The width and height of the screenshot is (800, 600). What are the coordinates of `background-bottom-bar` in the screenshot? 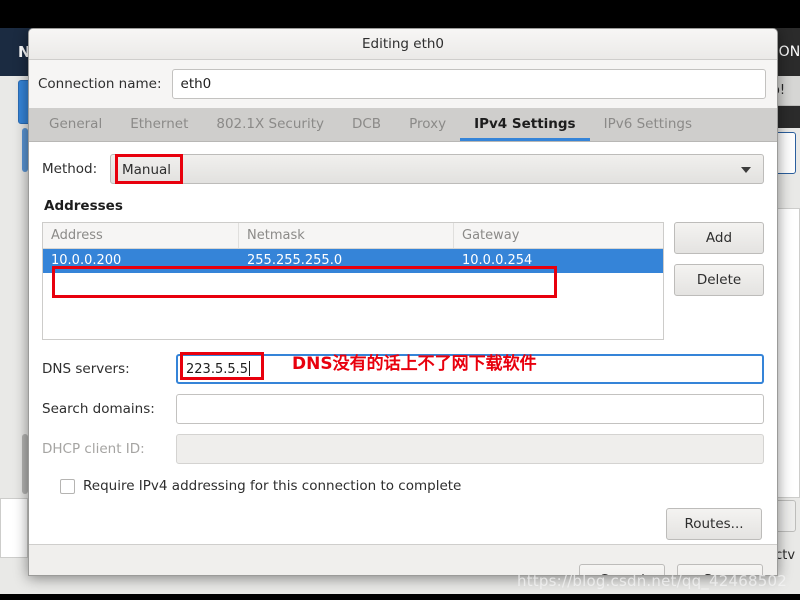 It's located at (400, 597).